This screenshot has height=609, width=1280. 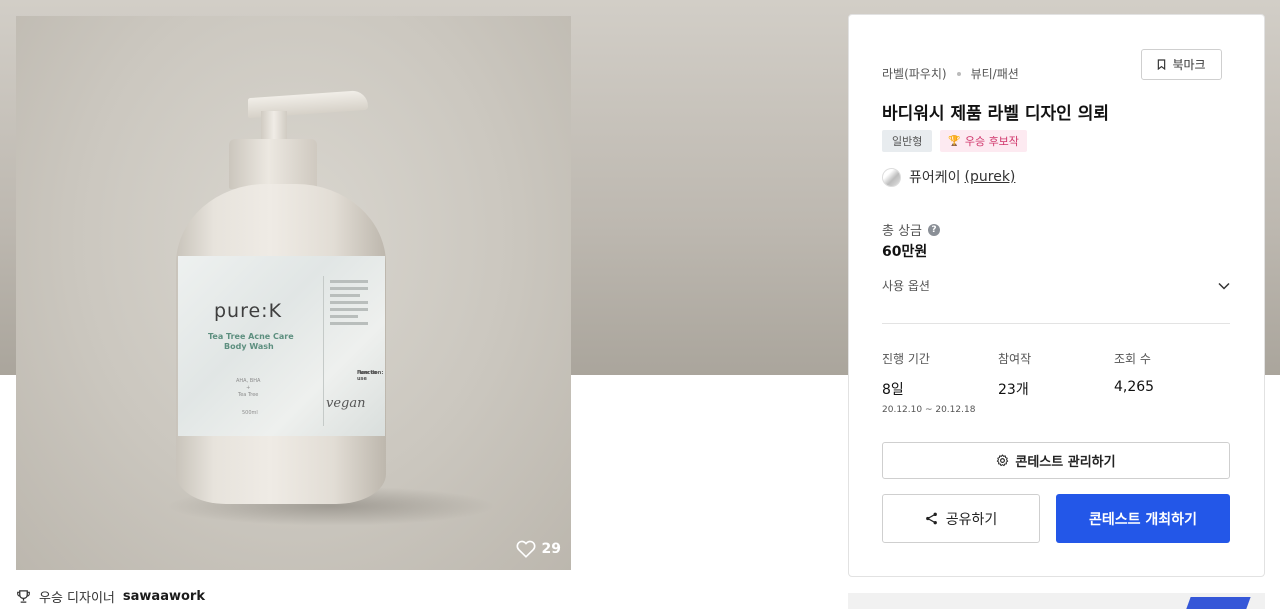 What do you see at coordinates (248, 388) in the screenshot?
I see `label-ingredients: AHA, BHA + Tea Tree` at bounding box center [248, 388].